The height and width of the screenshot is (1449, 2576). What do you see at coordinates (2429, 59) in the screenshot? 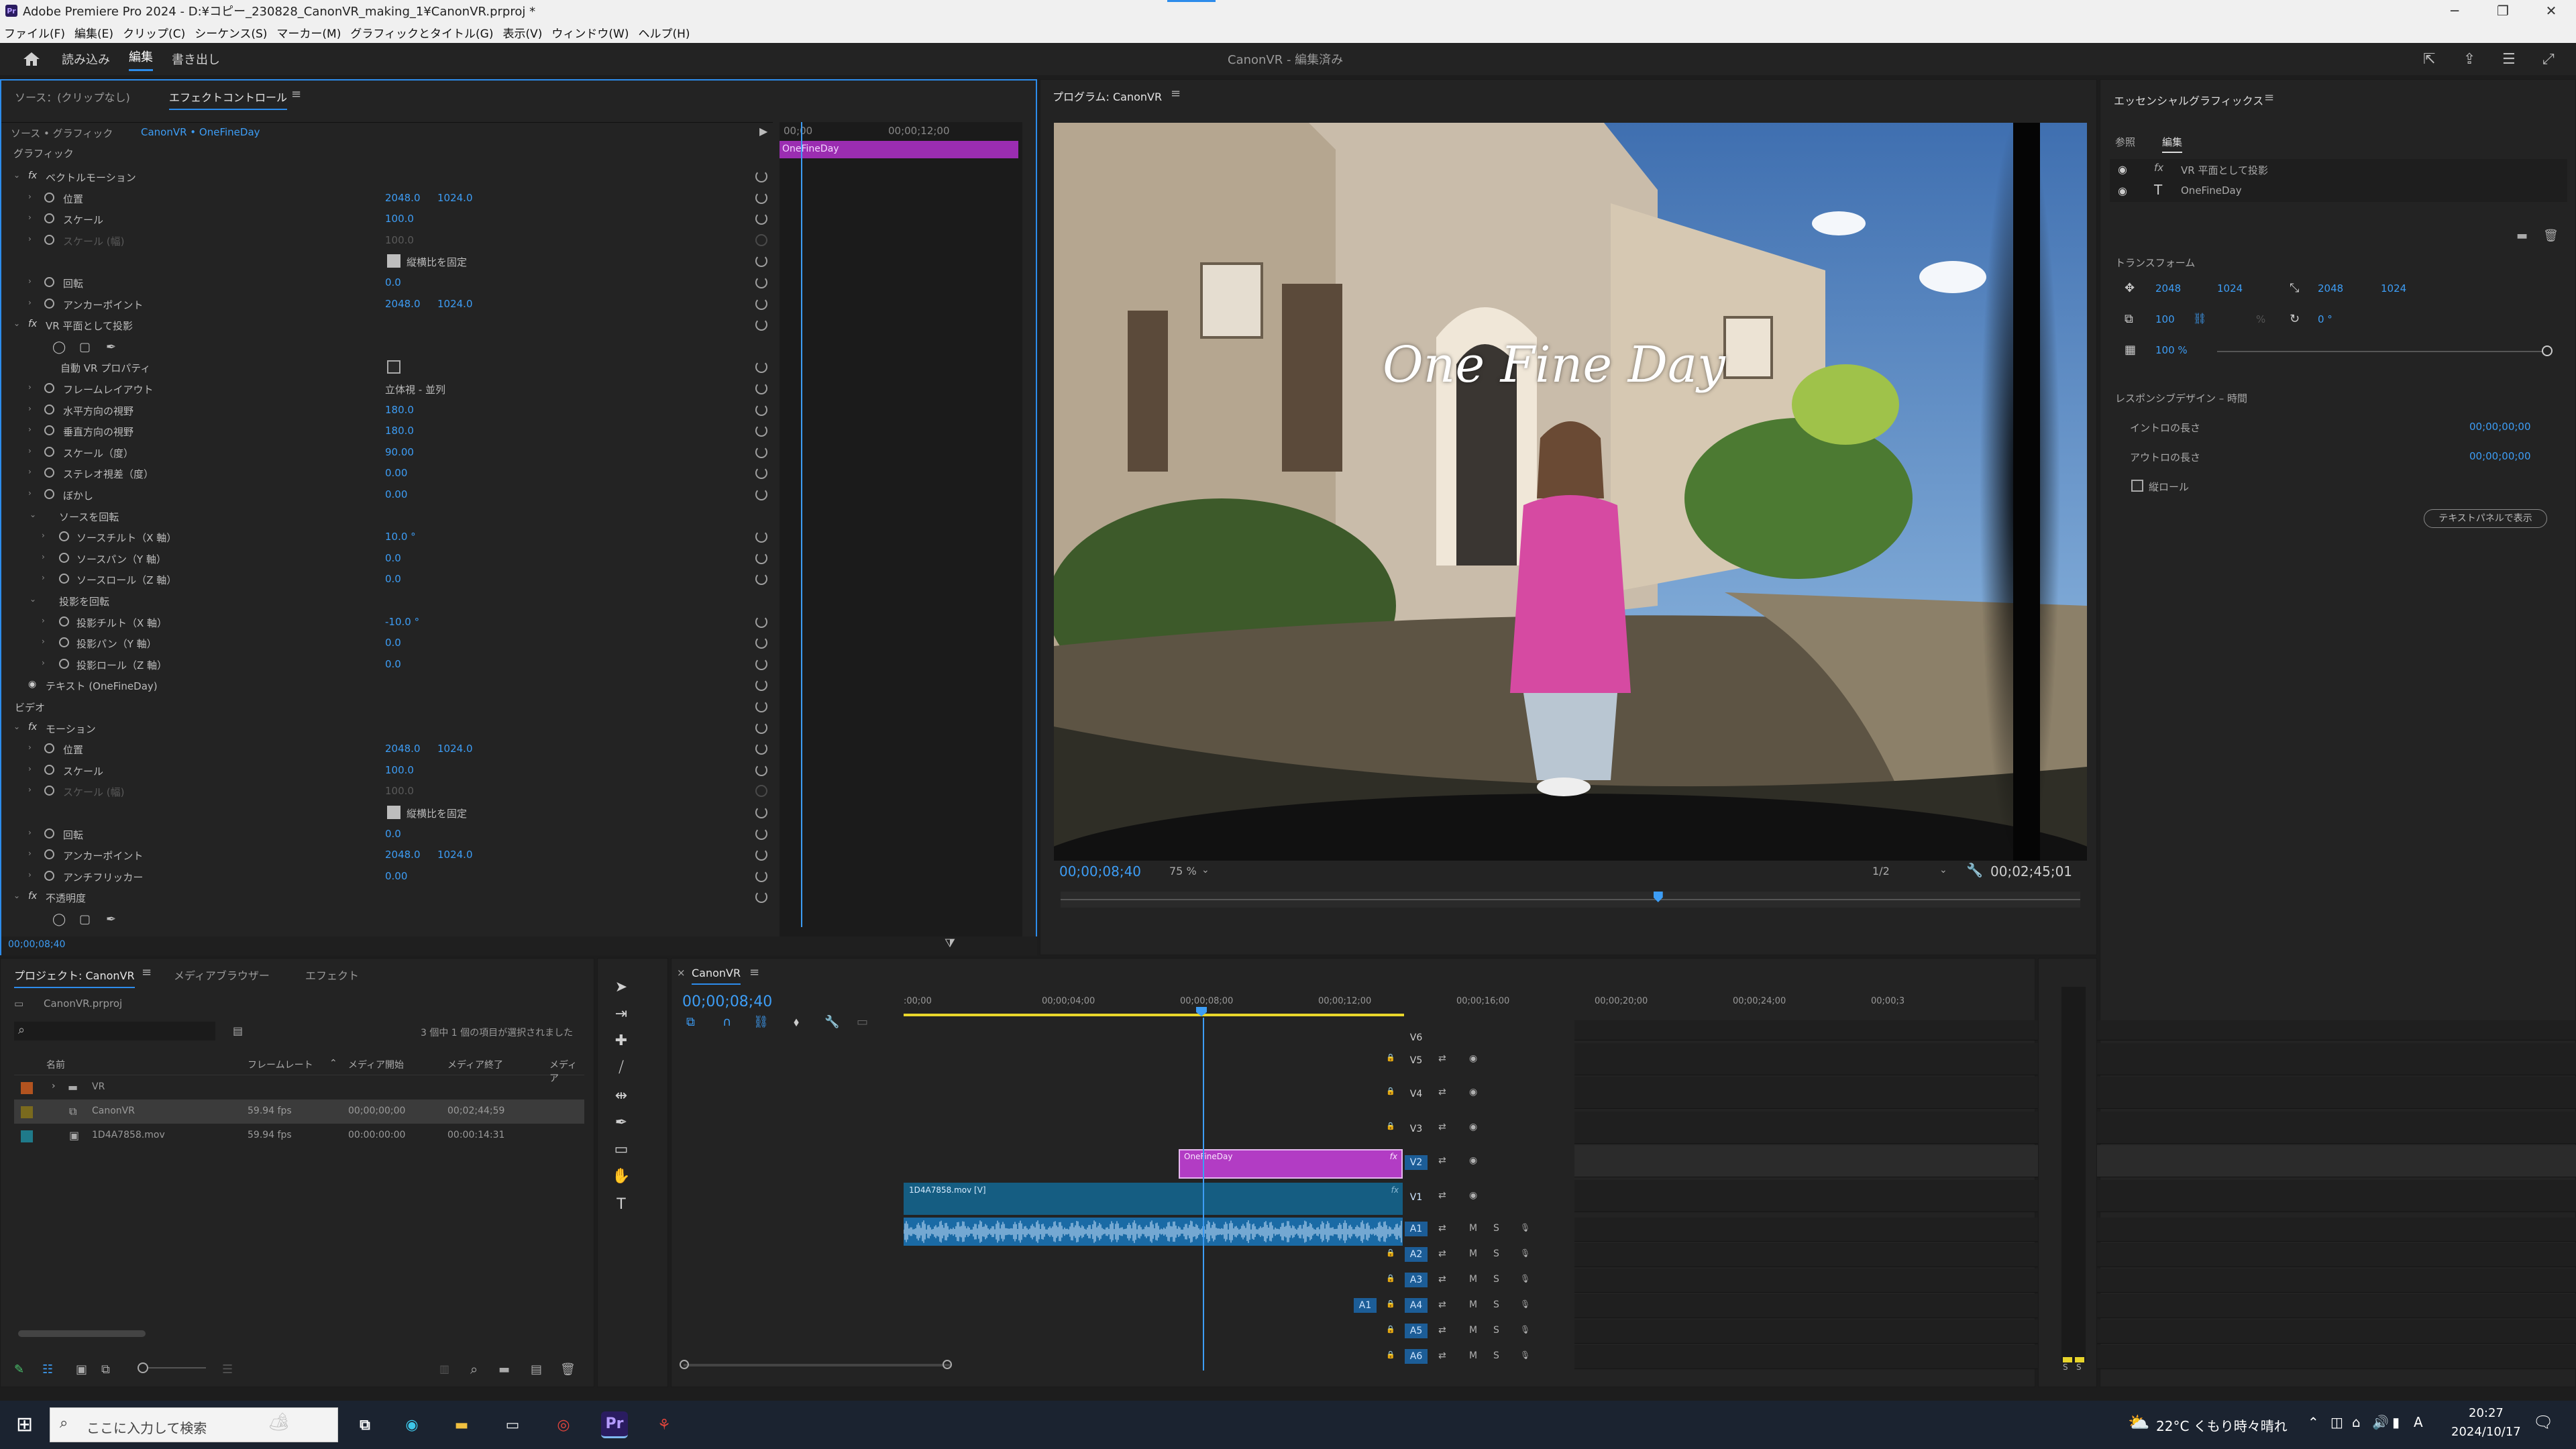
I see `quick-export-icon: ⇱` at bounding box center [2429, 59].